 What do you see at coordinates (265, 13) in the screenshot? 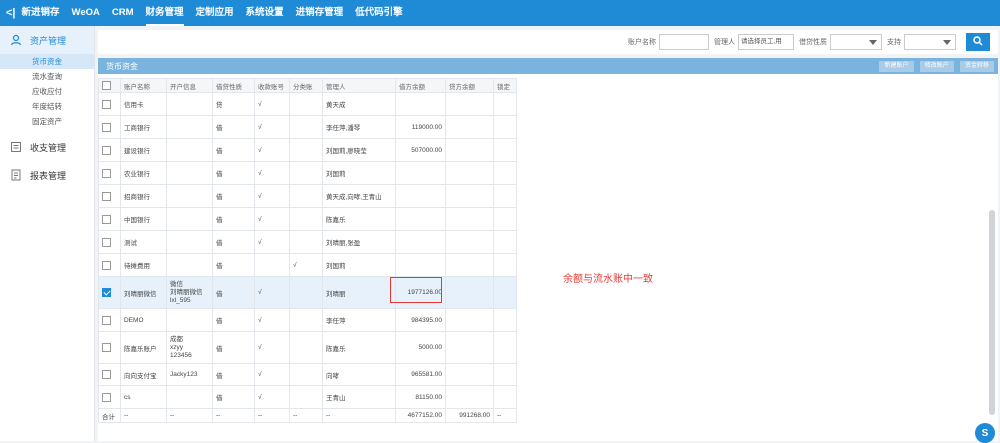
I see `nav-item: 系统设置` at bounding box center [265, 13].